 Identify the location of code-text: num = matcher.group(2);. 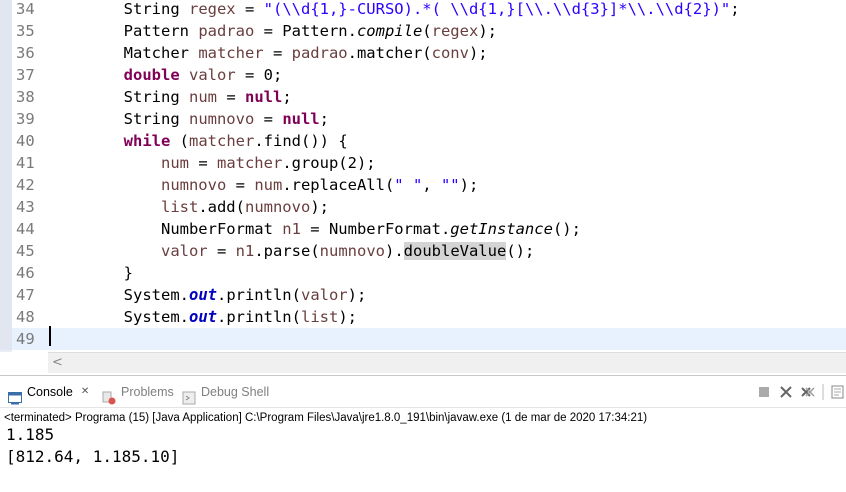
(268, 163).